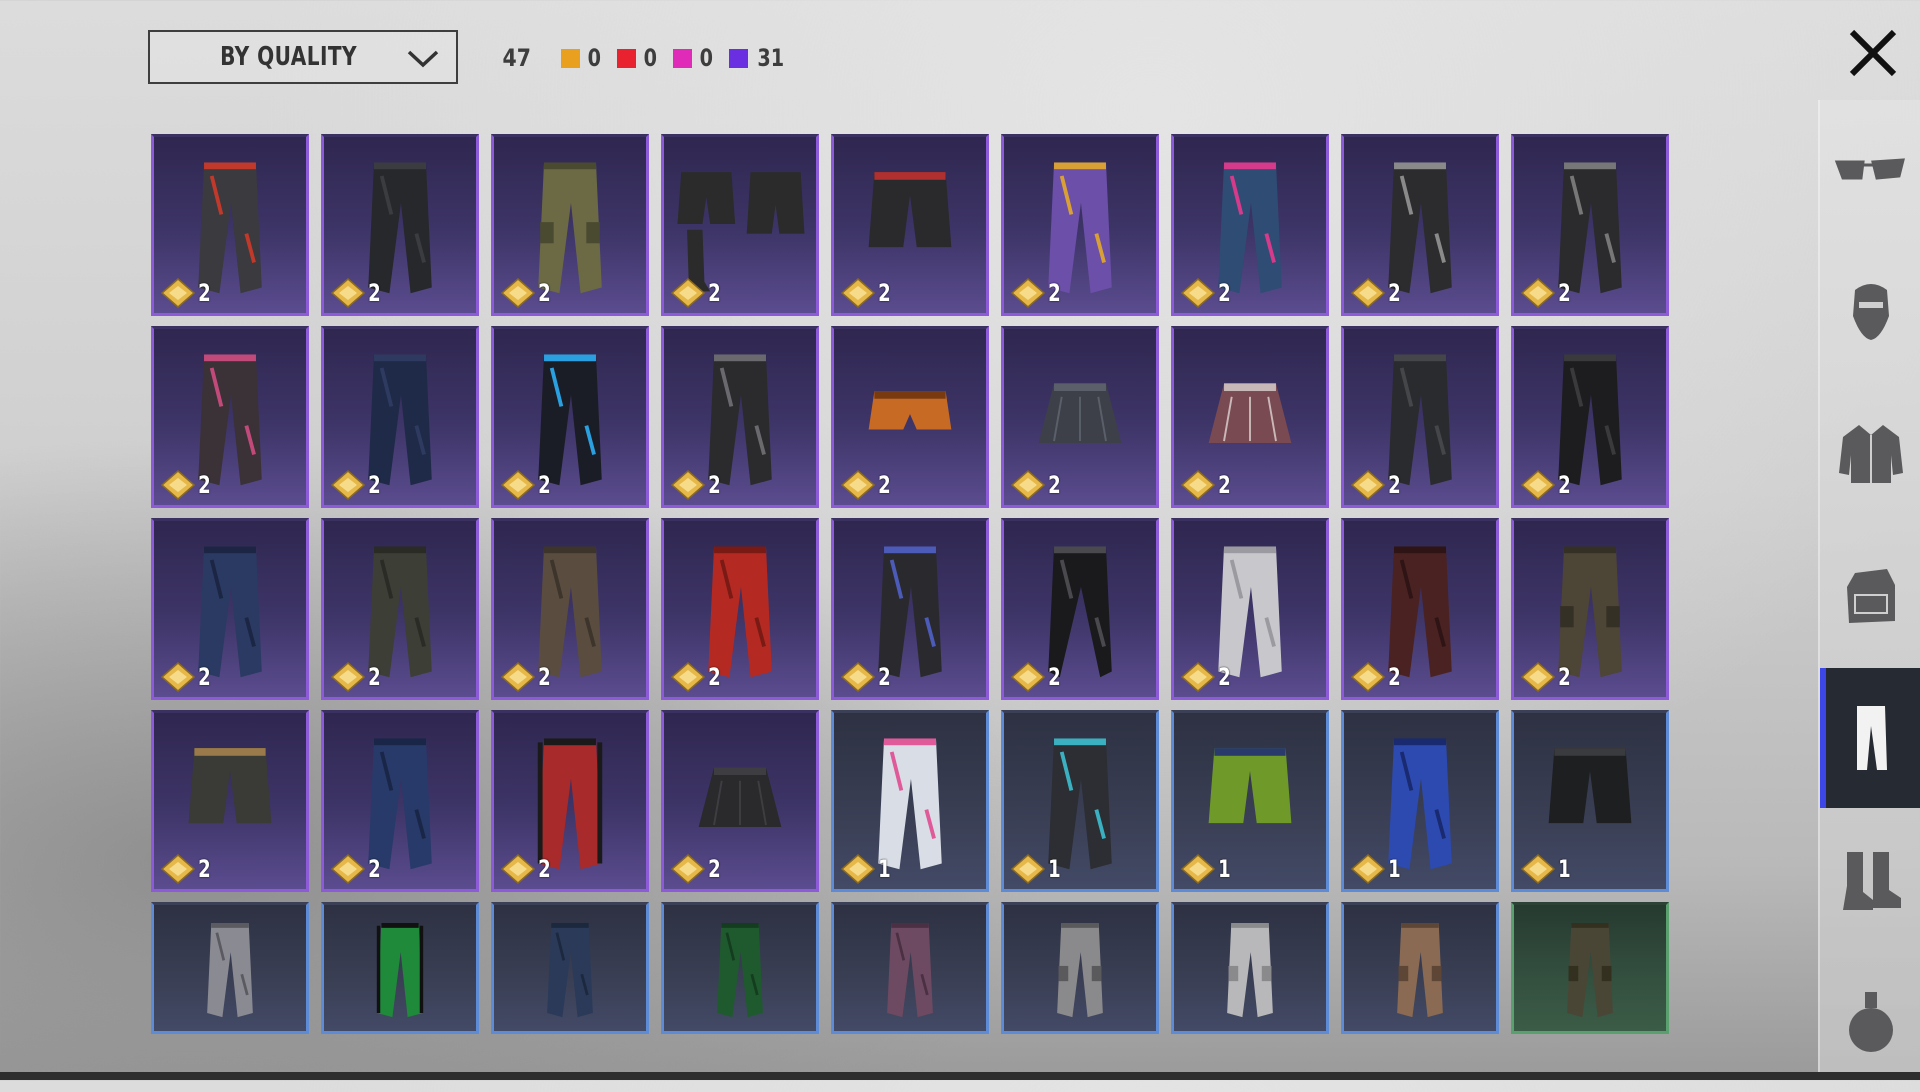 The image size is (1920, 1092). I want to click on backpack-icon, so click(1871, 596).